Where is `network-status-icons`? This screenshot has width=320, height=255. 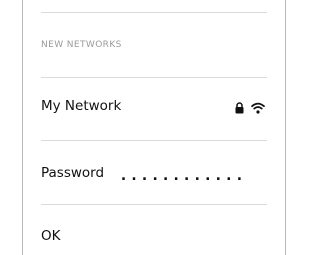 network-status-icons is located at coordinates (250, 108).